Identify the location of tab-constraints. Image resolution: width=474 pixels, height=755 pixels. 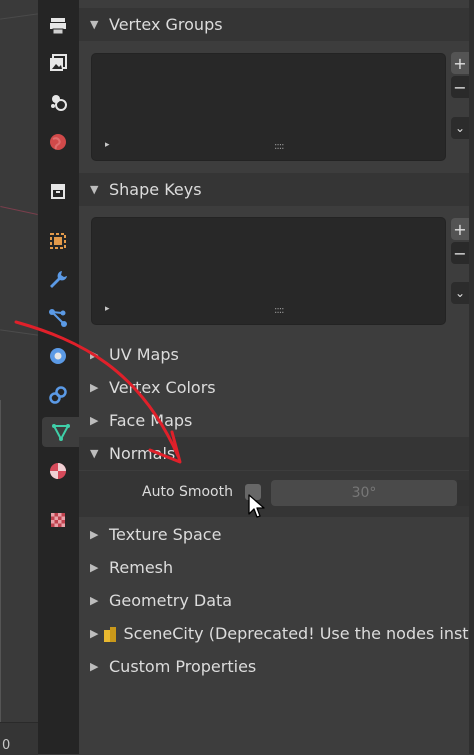
(58, 395).